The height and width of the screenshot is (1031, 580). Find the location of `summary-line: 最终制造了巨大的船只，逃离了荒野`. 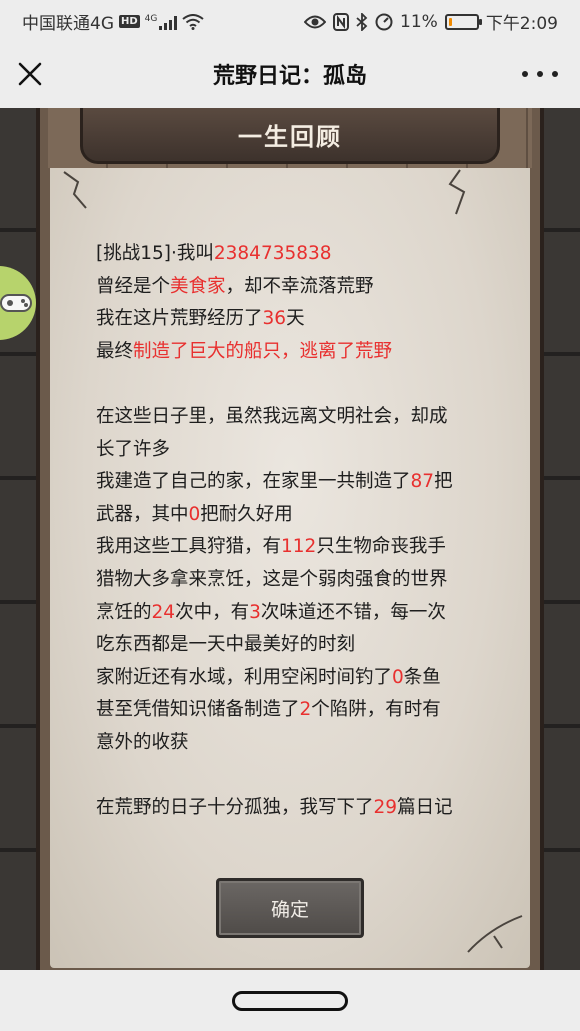

summary-line: 最终制造了巨大的船只，逃离了荒野 is located at coordinates (244, 351).